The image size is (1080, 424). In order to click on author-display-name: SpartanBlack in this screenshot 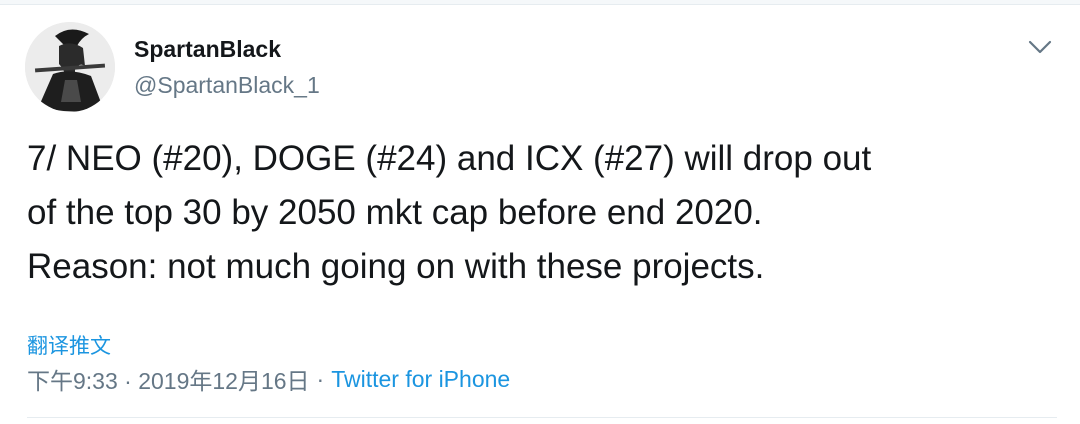, I will do `click(207, 49)`.